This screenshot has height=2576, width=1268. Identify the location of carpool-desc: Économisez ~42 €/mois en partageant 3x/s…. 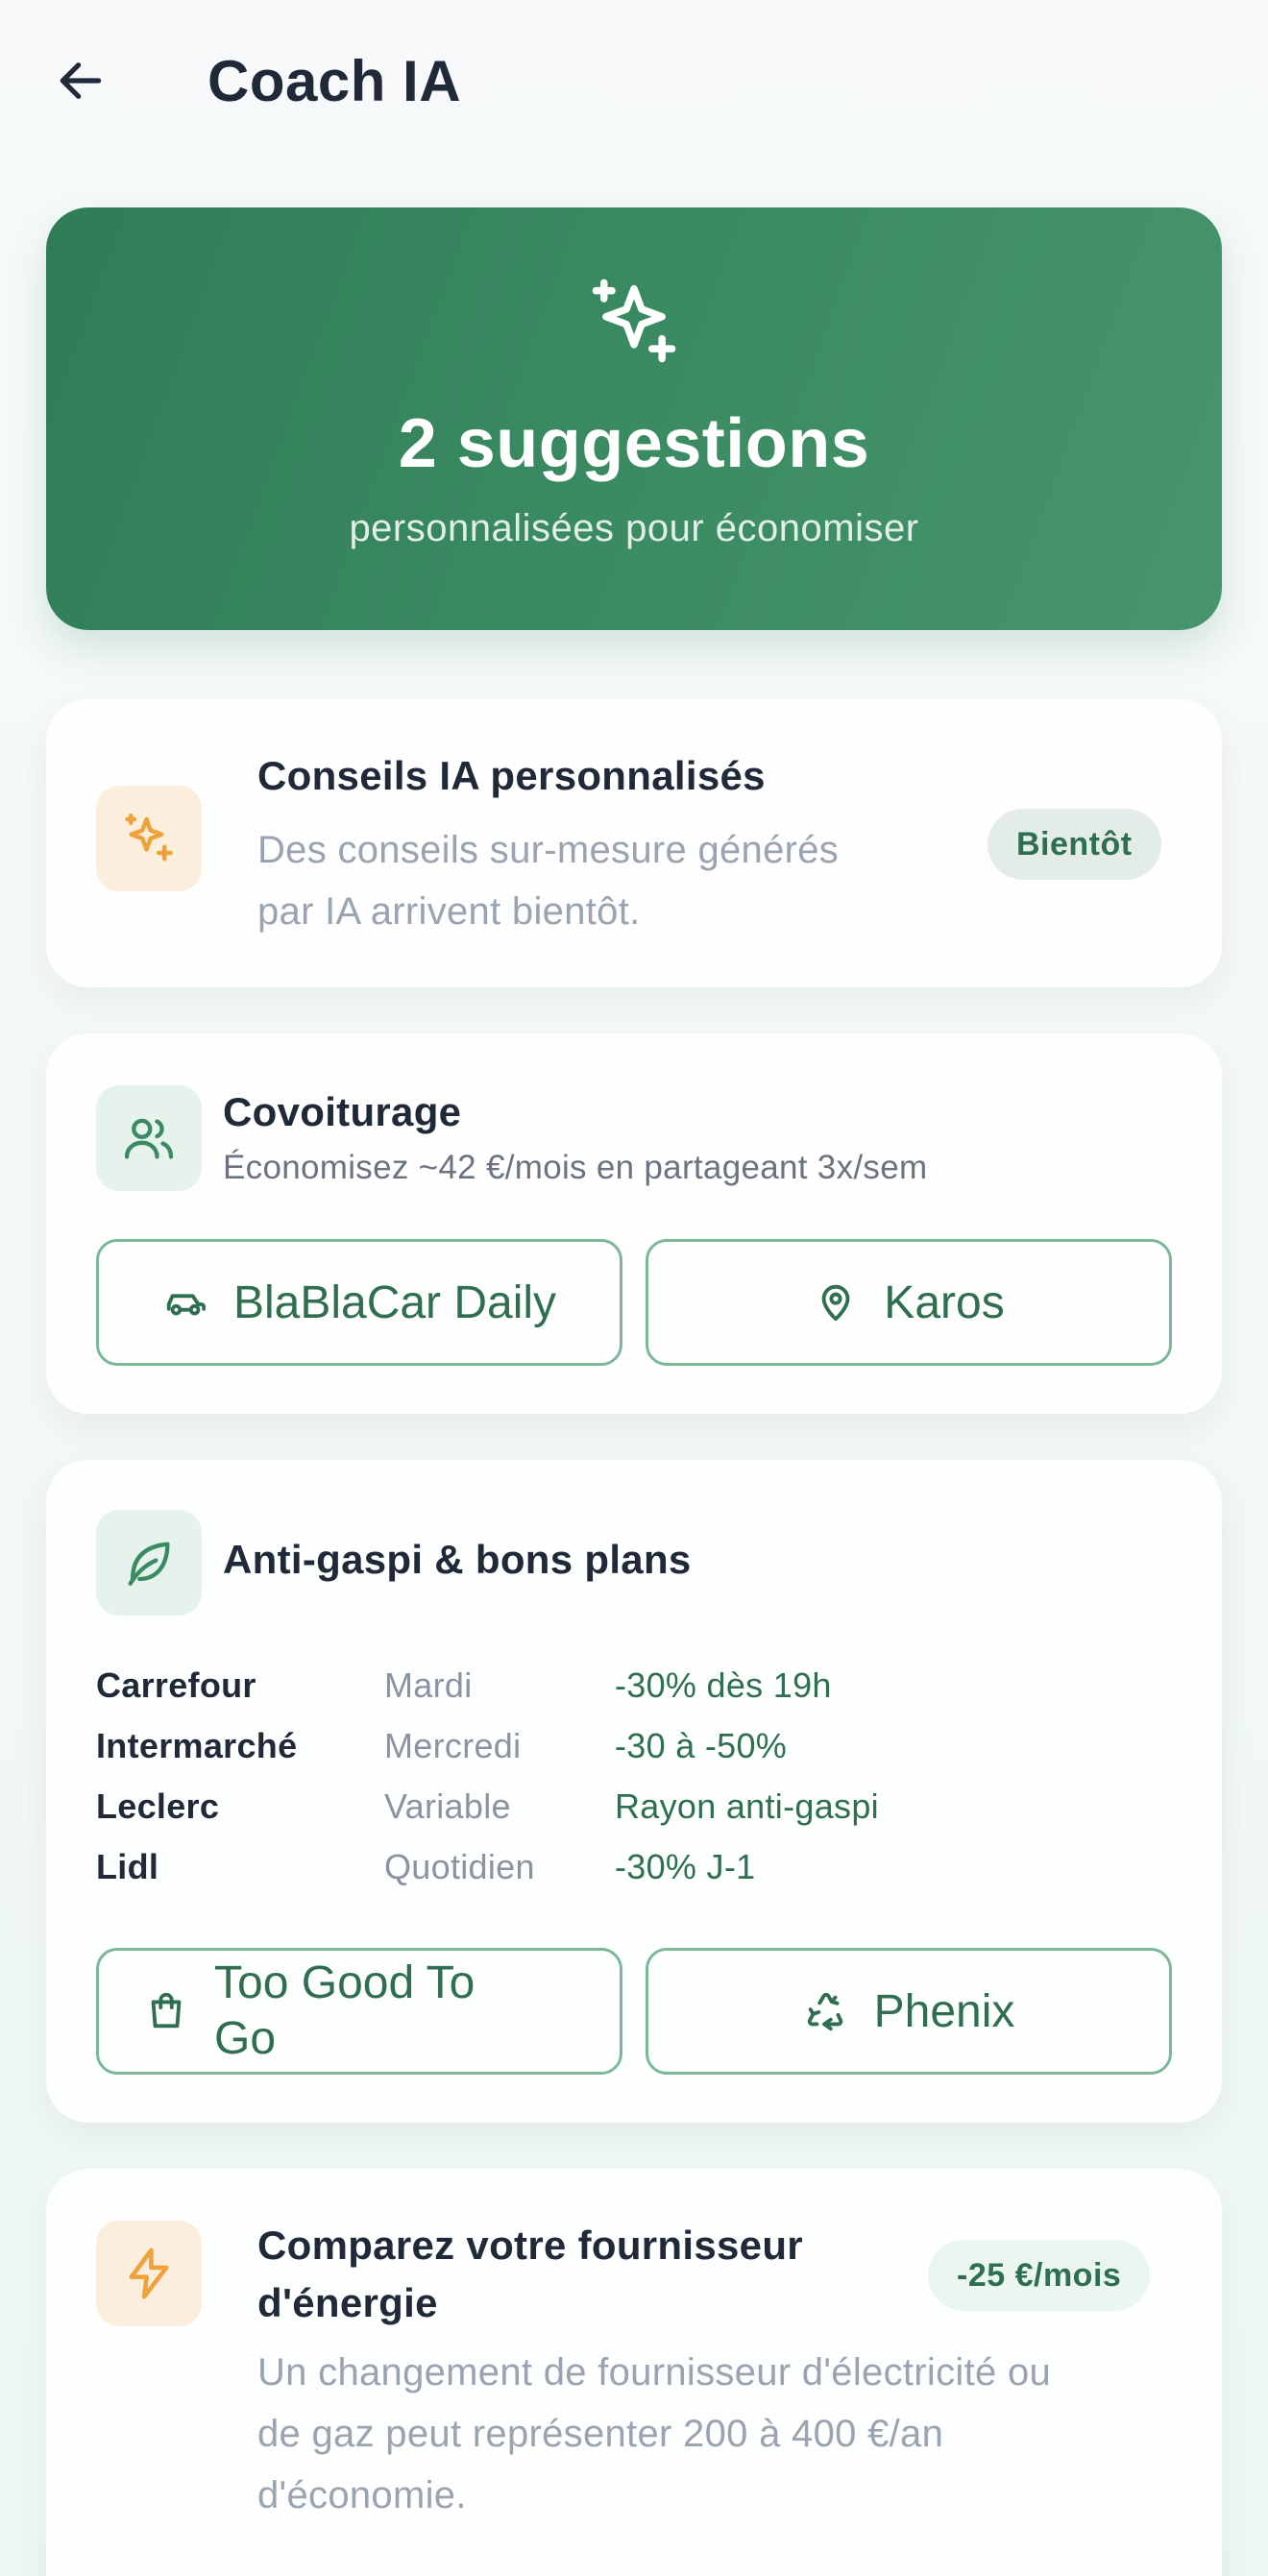
(575, 1167).